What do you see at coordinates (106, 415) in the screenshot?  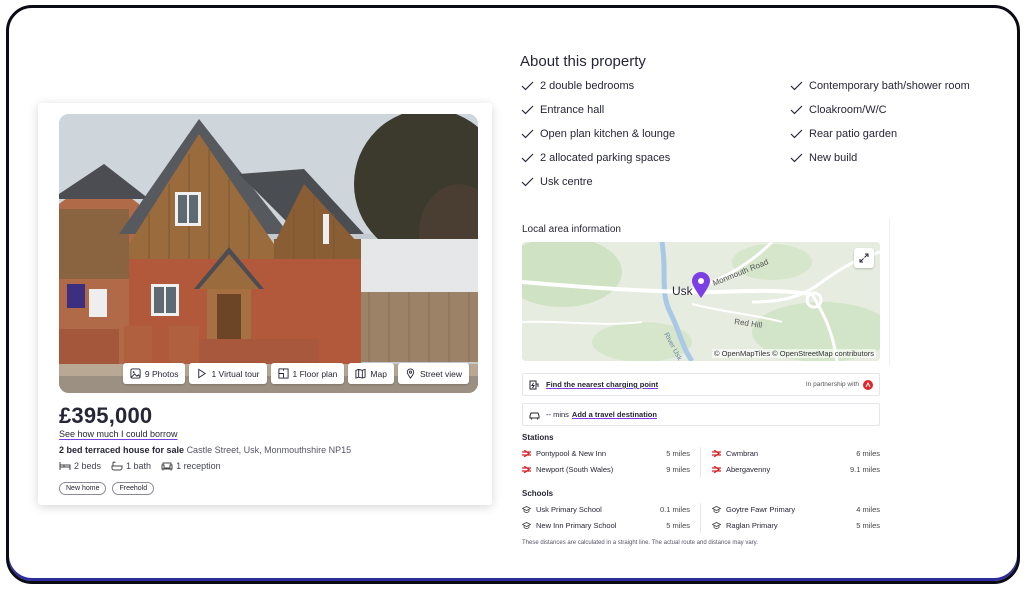 I see `price: £395,000` at bounding box center [106, 415].